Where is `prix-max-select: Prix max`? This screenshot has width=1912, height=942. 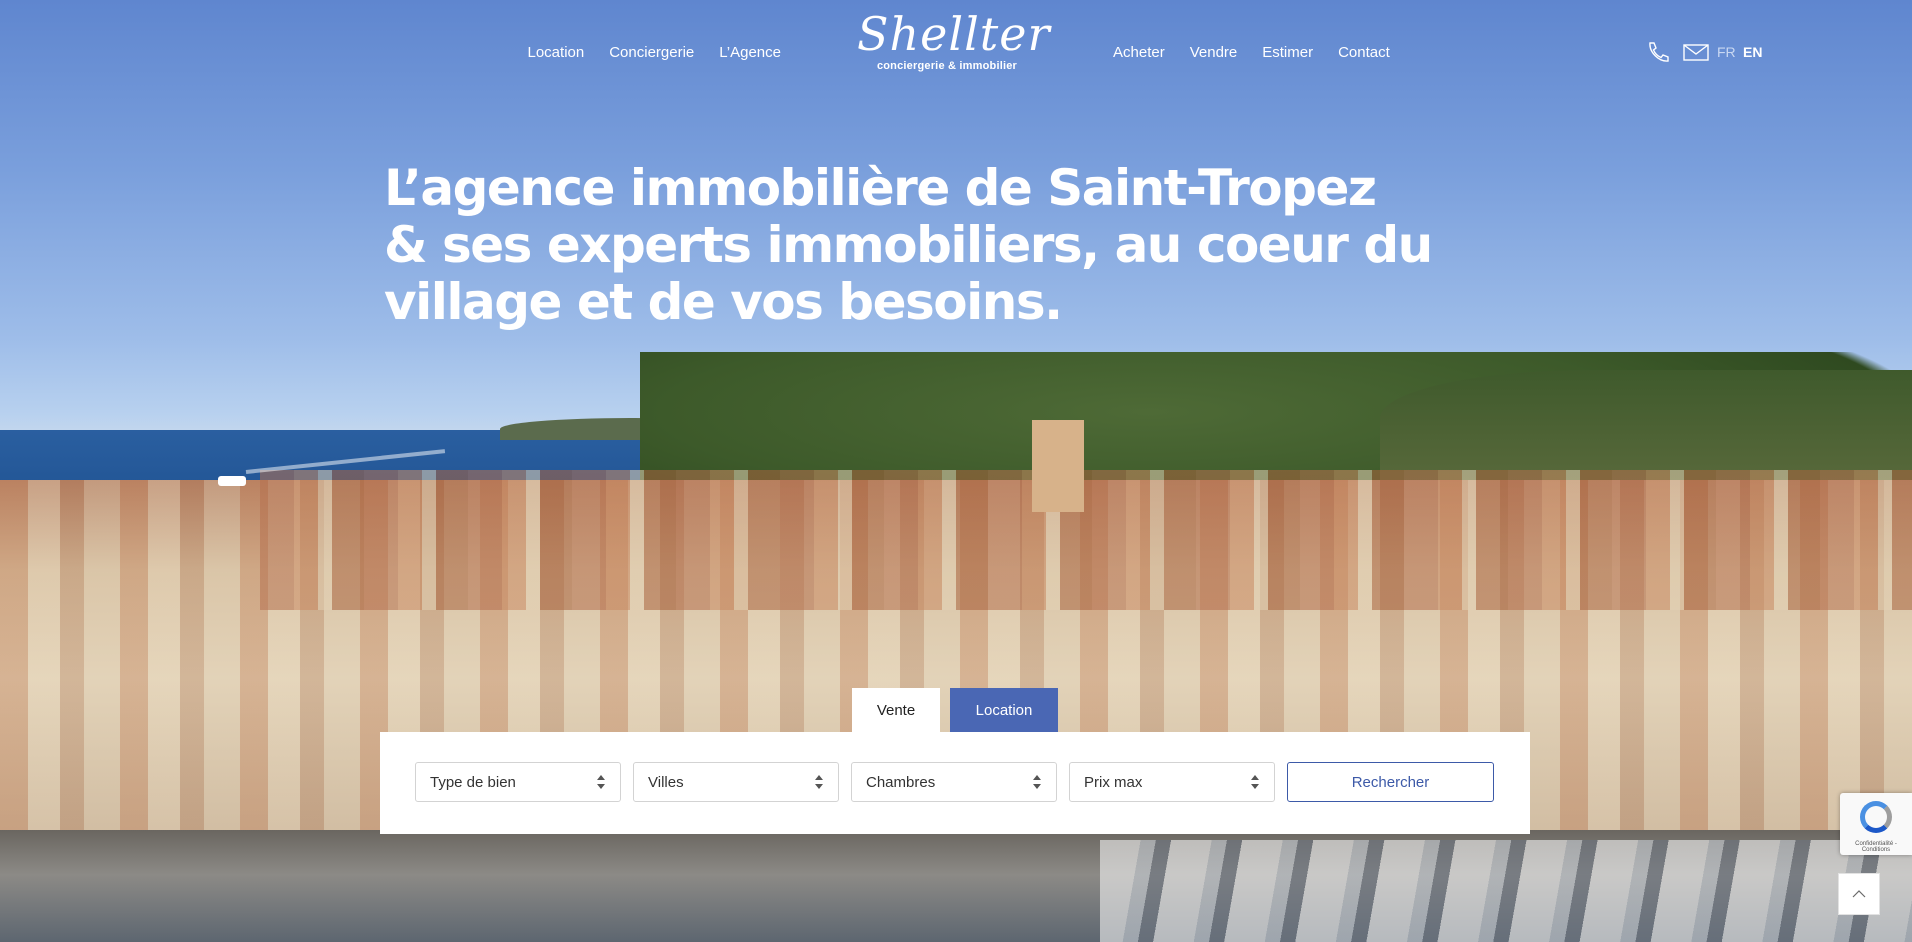
prix-max-select: Prix max is located at coordinates (1172, 782).